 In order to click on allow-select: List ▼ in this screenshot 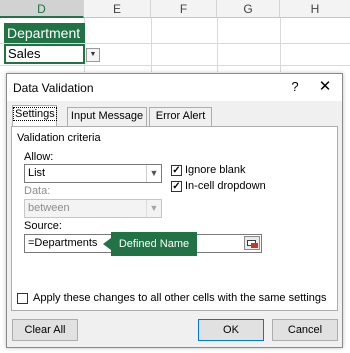, I will do `click(93, 173)`.